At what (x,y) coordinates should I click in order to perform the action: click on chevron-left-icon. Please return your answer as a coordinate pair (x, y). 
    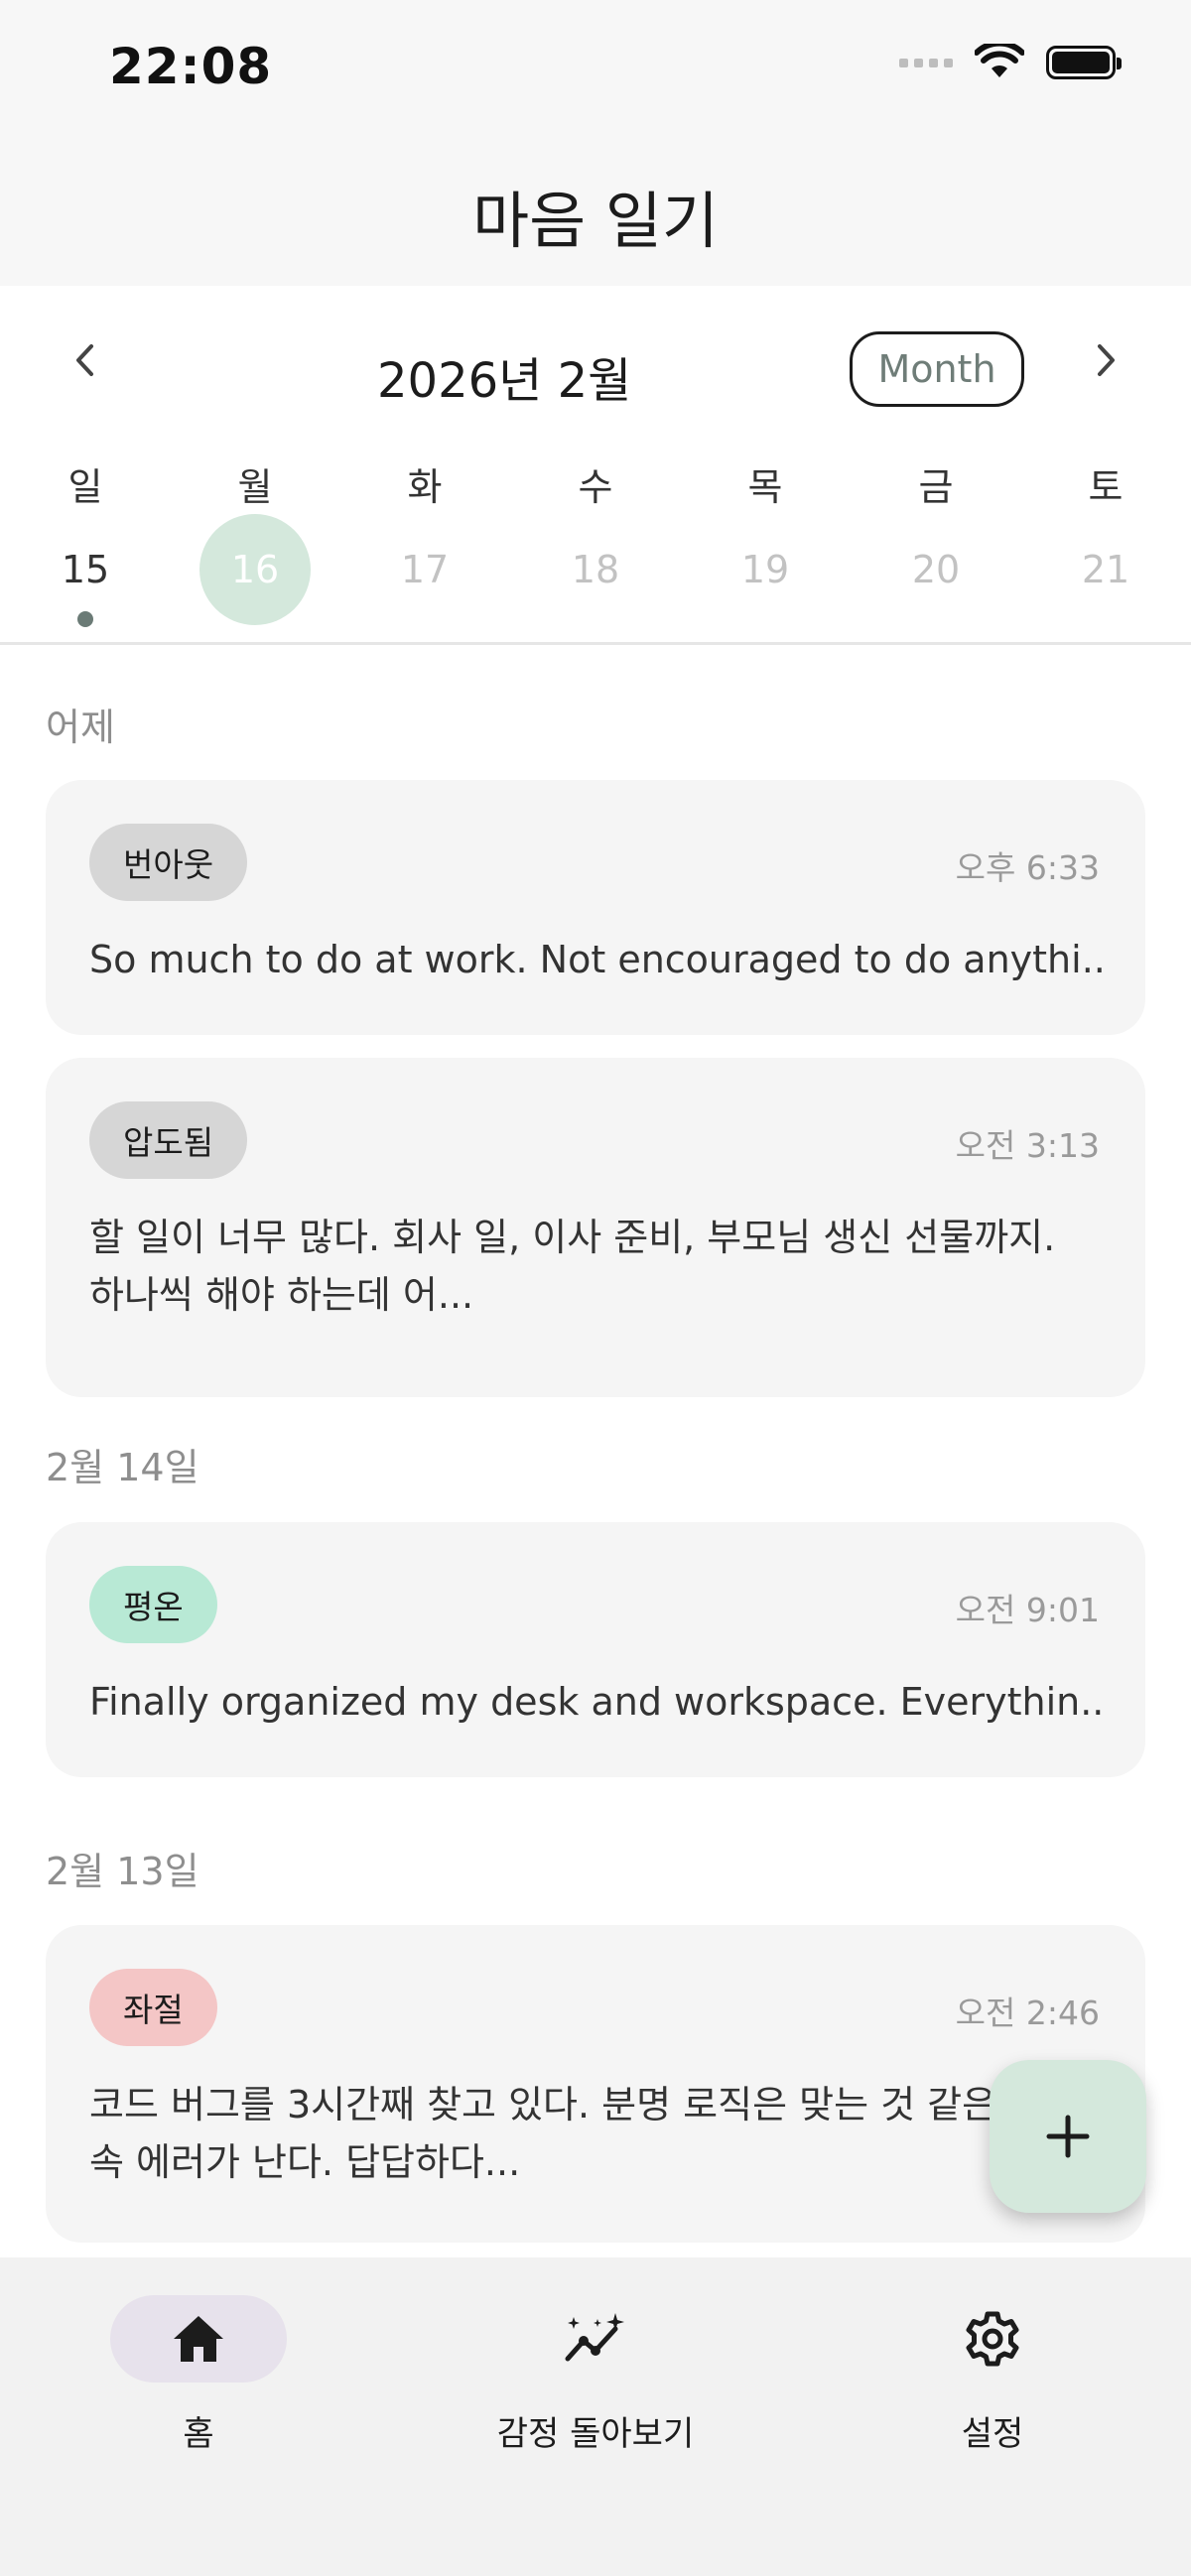
    Looking at the image, I should click on (85, 360).